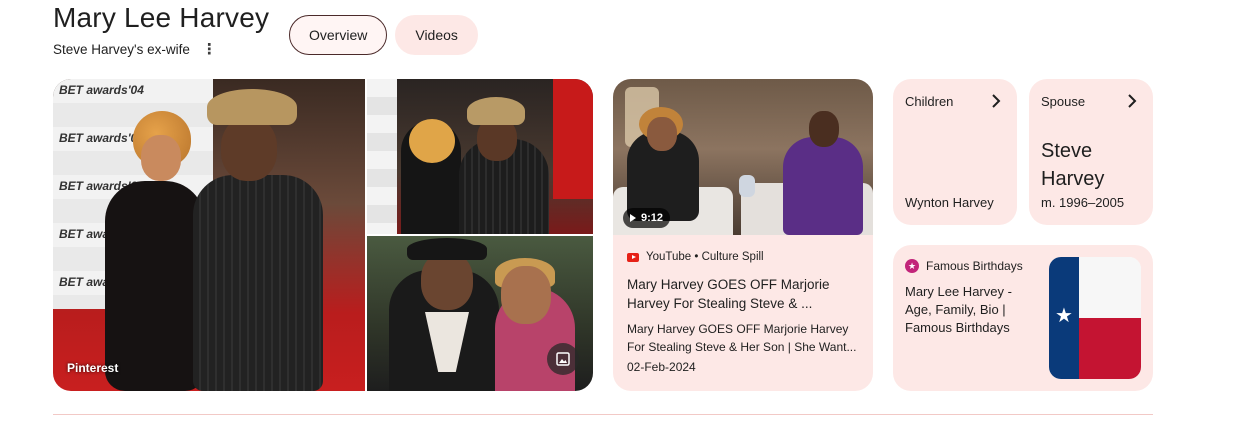 The image size is (1236, 441). I want to click on video-thumbnail: 9:12, so click(743, 157).